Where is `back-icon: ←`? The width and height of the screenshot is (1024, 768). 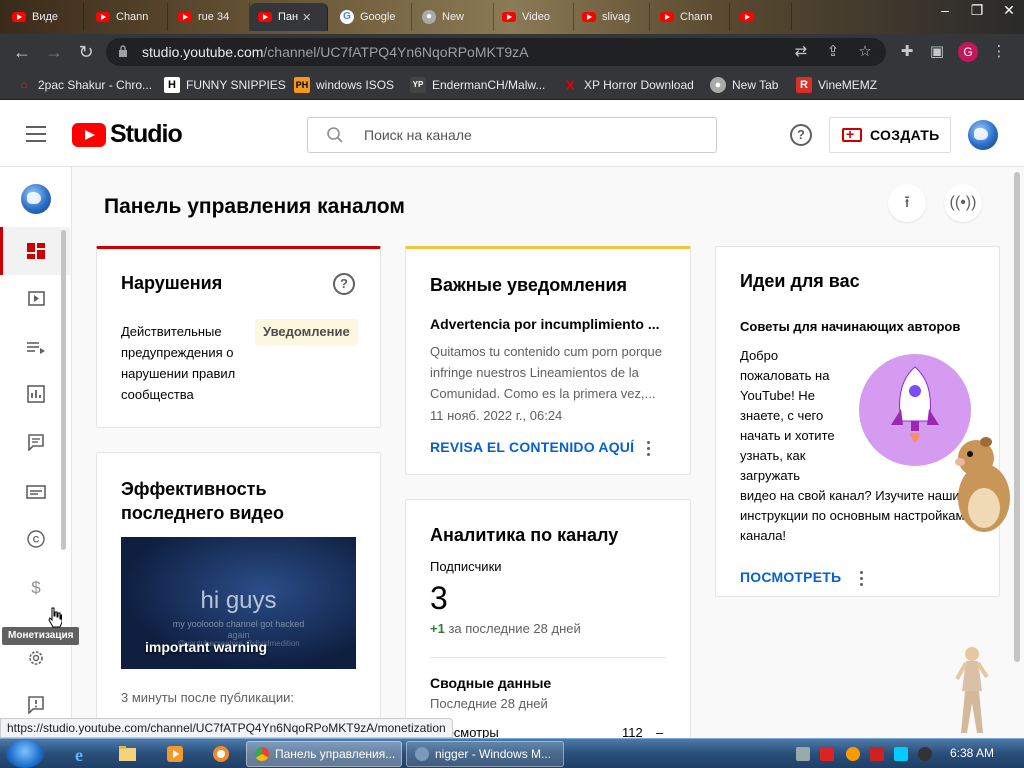 back-icon: ← is located at coordinates (22, 52).